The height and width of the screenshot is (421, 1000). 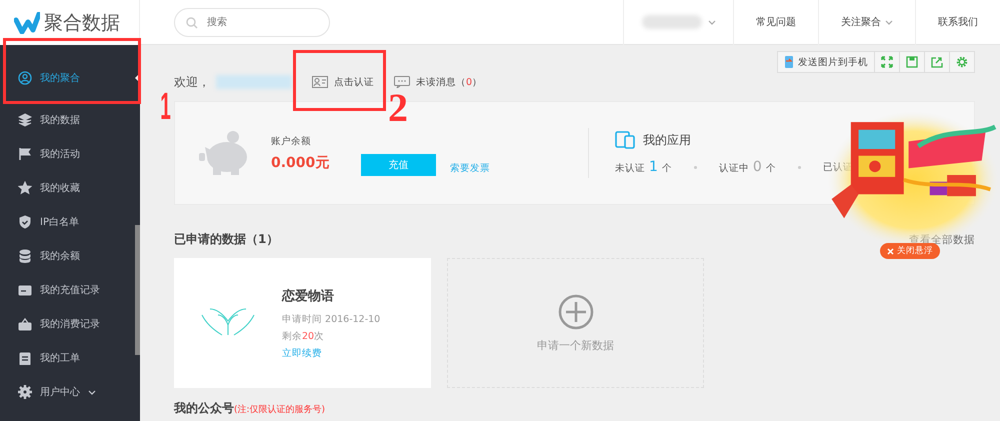 What do you see at coordinates (757, 167) in the screenshot?
I see `stat-count: 0` at bounding box center [757, 167].